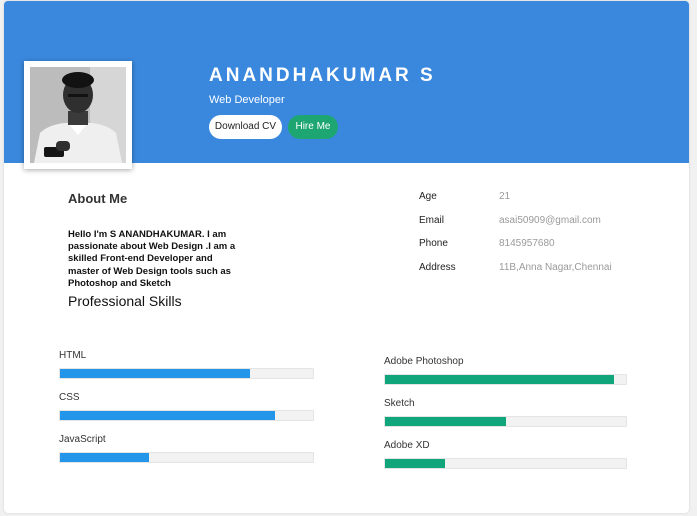 Image resolution: width=697 pixels, height=516 pixels. I want to click on about-line: skilled Front-end Developer and, so click(140, 259).